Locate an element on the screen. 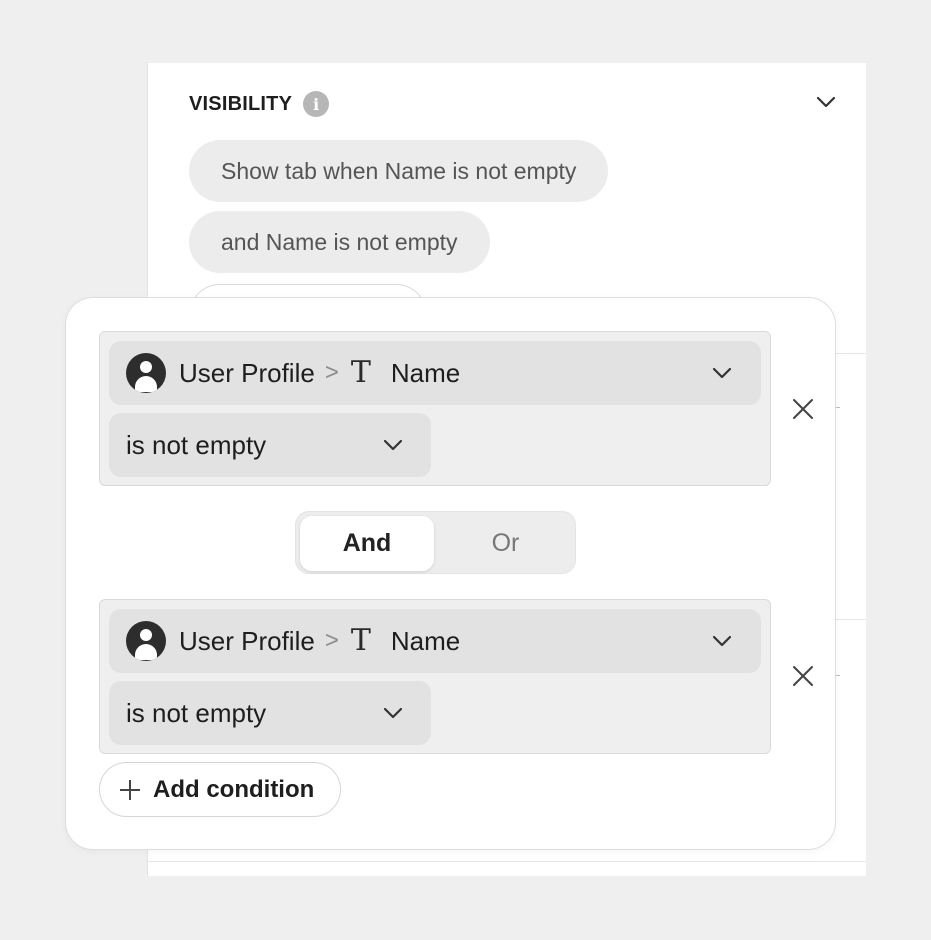  visibility-rule-pill: and Name is not empty is located at coordinates (339, 242).